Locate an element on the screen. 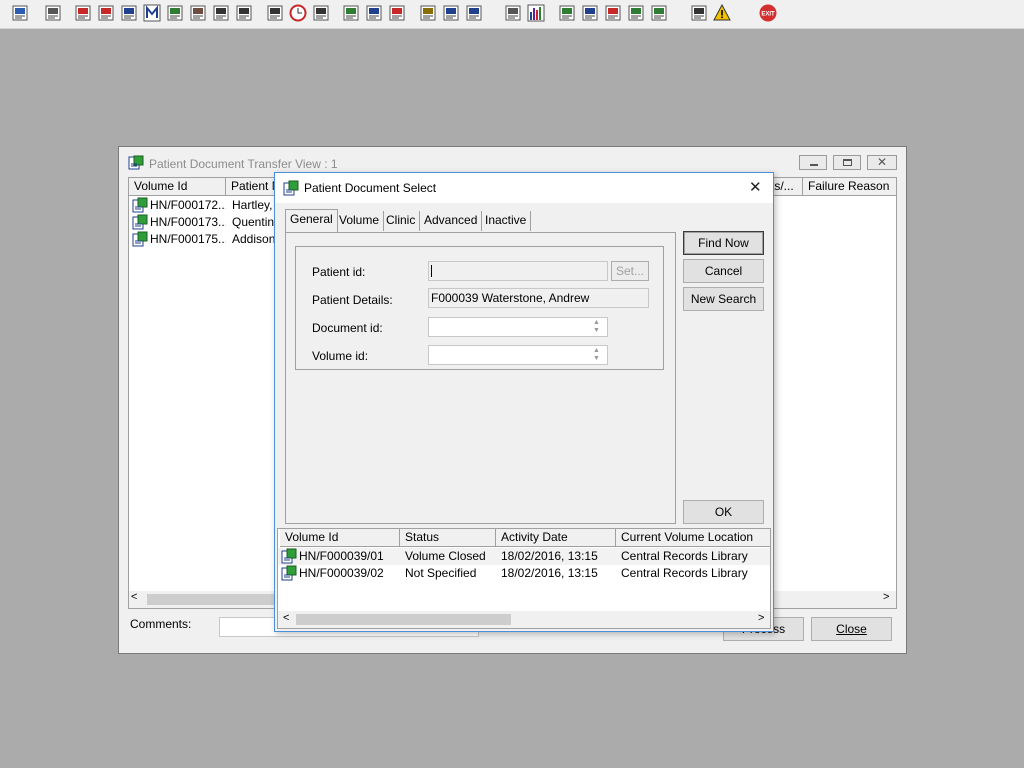  close-button: Close is located at coordinates (851, 629).